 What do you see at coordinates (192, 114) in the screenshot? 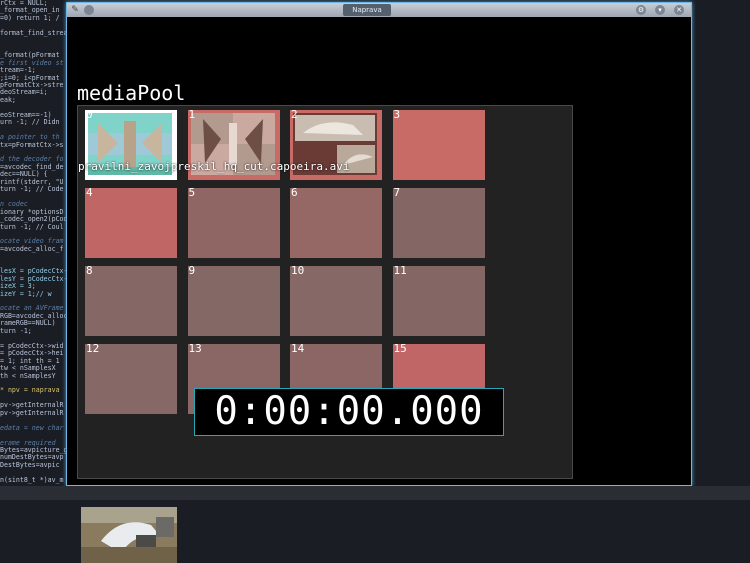
I see `cell-index: 1` at bounding box center [192, 114].